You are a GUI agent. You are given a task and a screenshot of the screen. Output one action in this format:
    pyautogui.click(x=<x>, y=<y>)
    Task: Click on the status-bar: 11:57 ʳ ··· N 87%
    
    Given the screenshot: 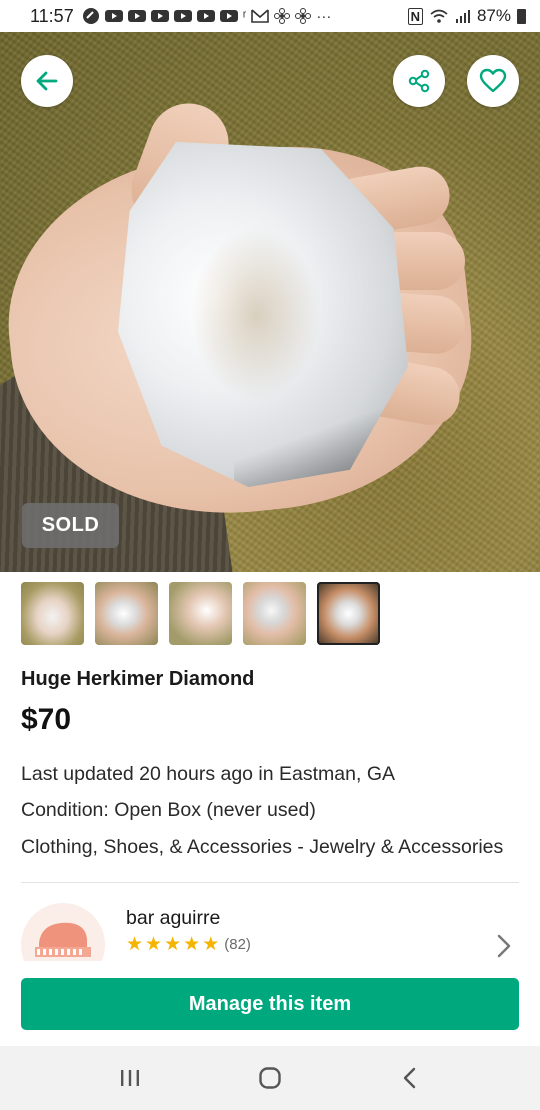 What is the action you would take?
    pyautogui.click(x=270, y=16)
    